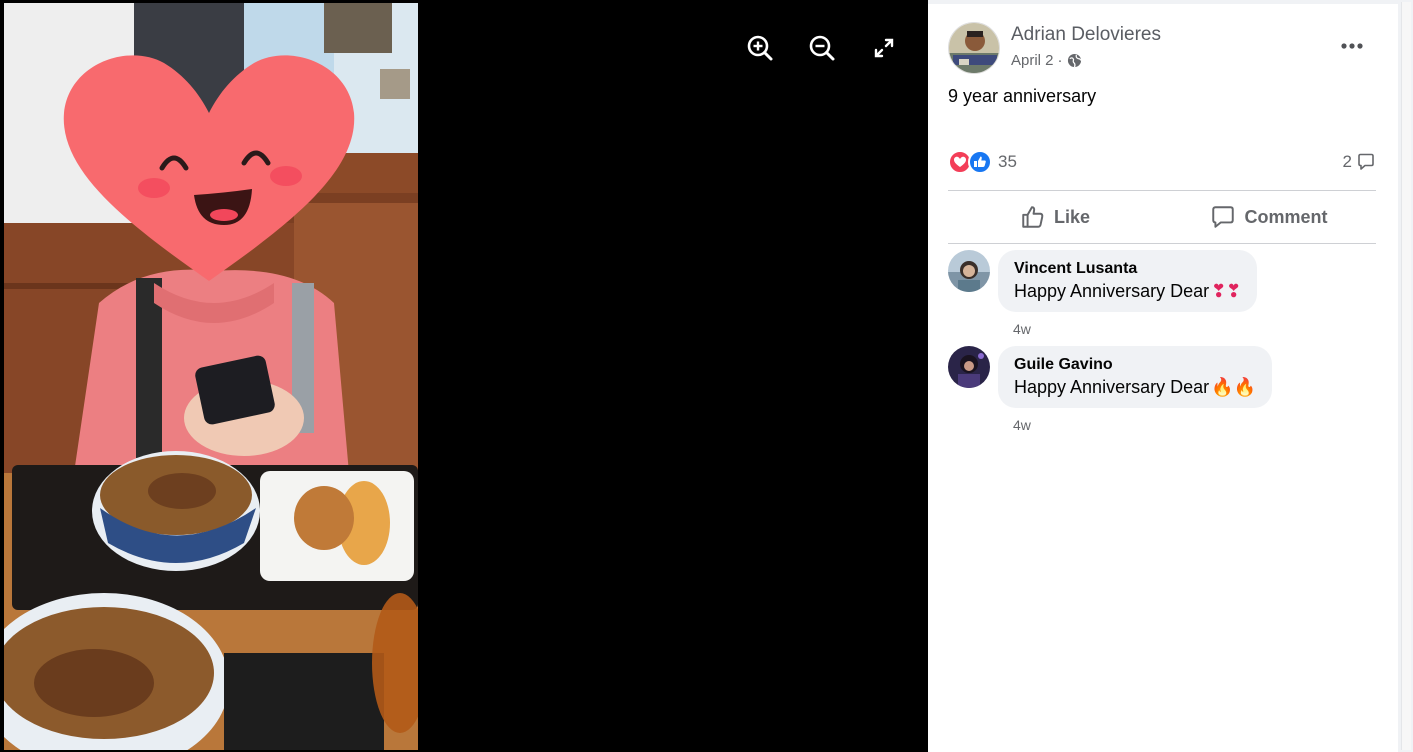 The image size is (1413, 752). I want to click on comment-text-row: Happy Anniversary Dear 🔥🔥, so click(1135, 387).